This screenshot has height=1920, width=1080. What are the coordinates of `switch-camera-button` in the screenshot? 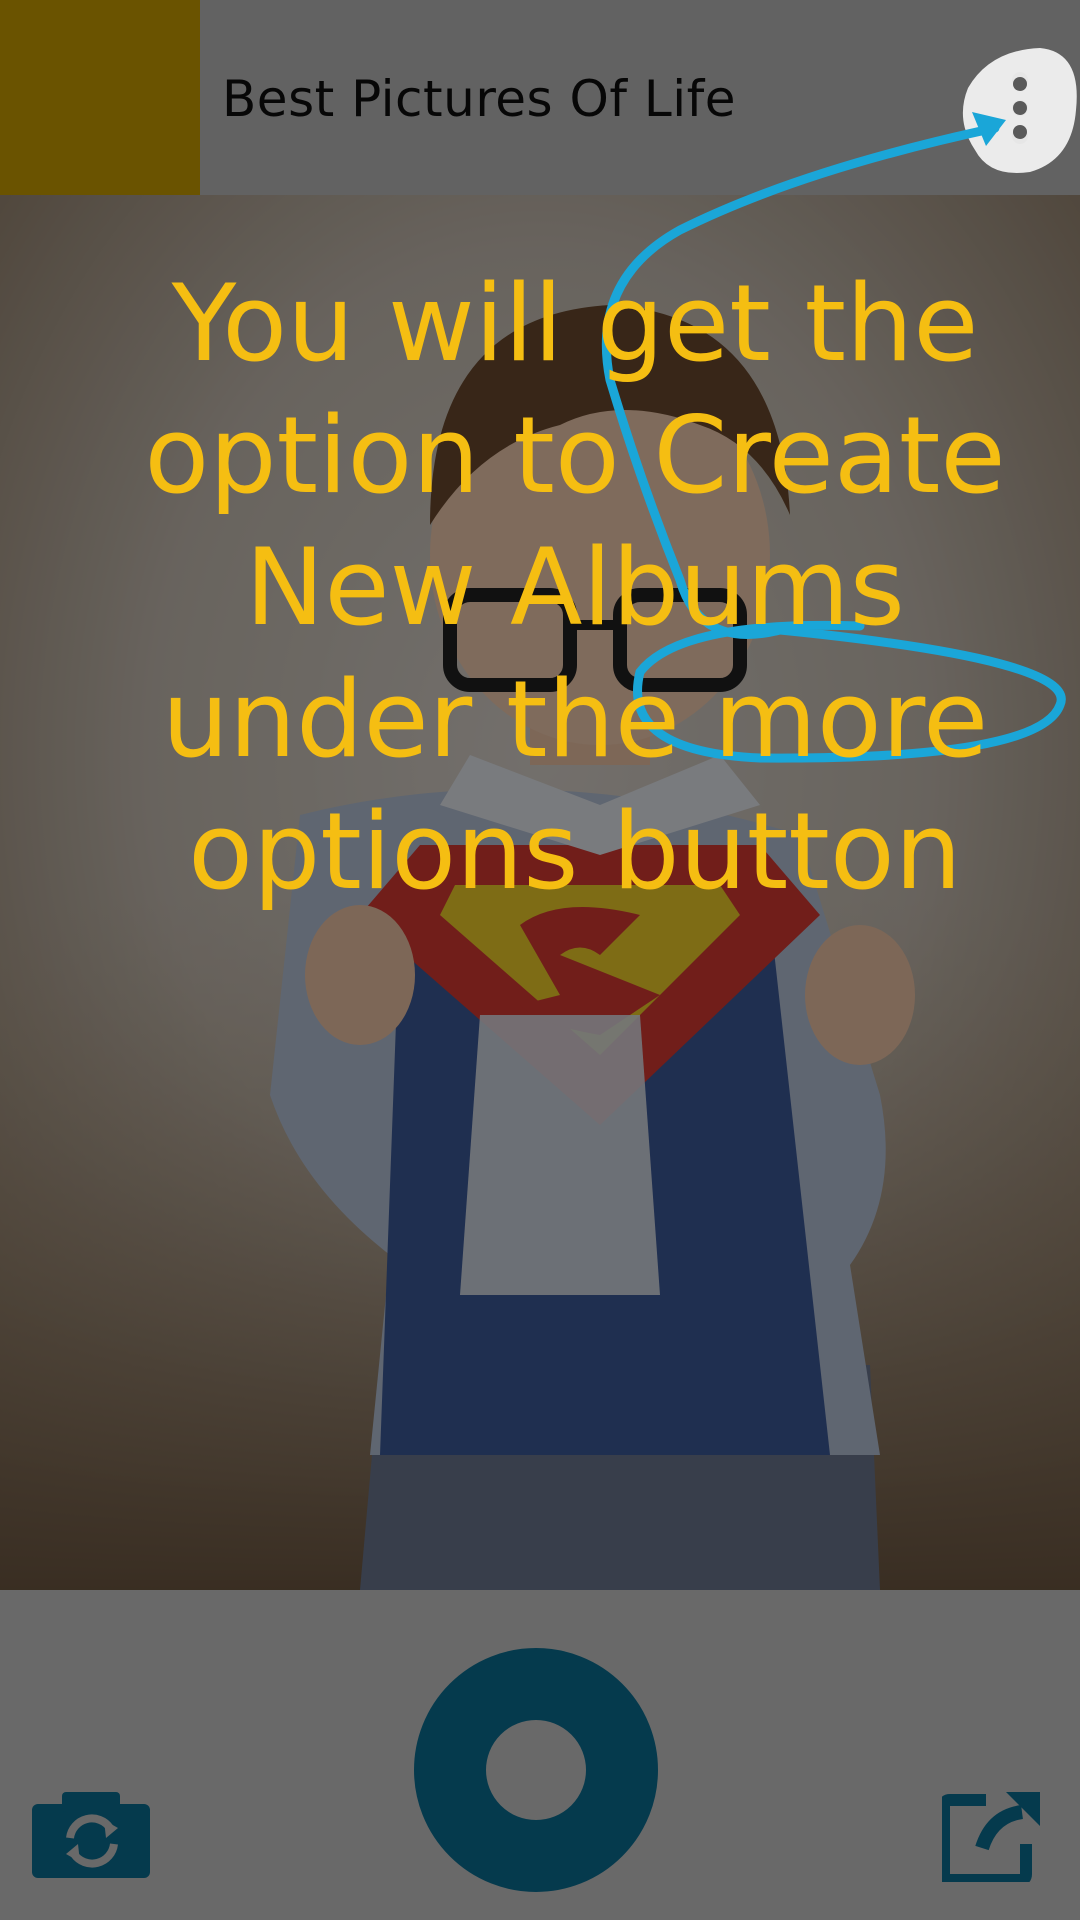 It's located at (92, 1835).